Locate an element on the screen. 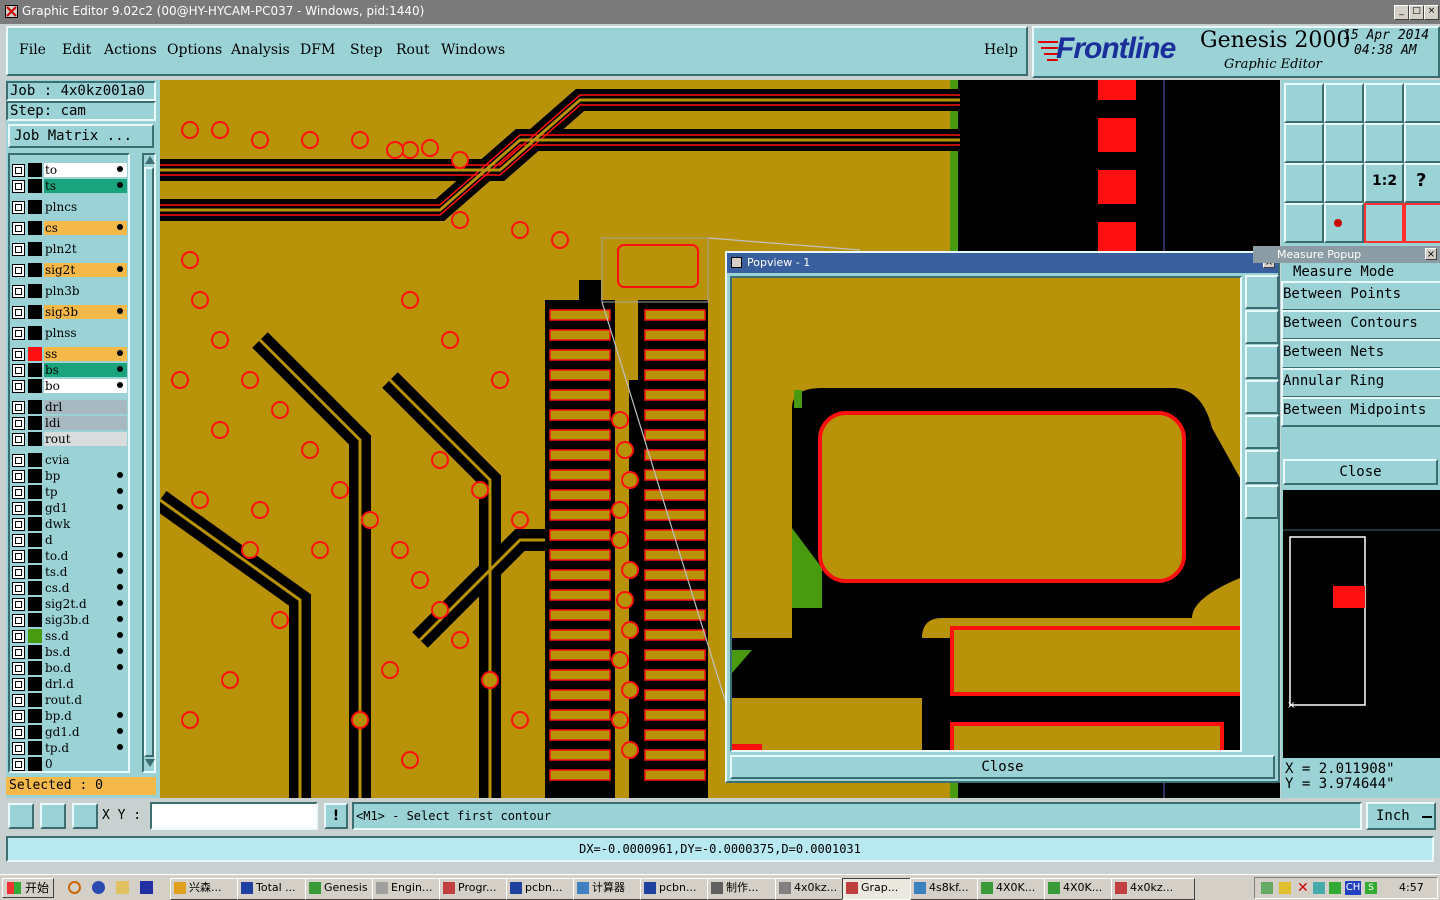 The height and width of the screenshot is (900, 1440). measure-popup-close-icon: × is located at coordinates (1431, 254).